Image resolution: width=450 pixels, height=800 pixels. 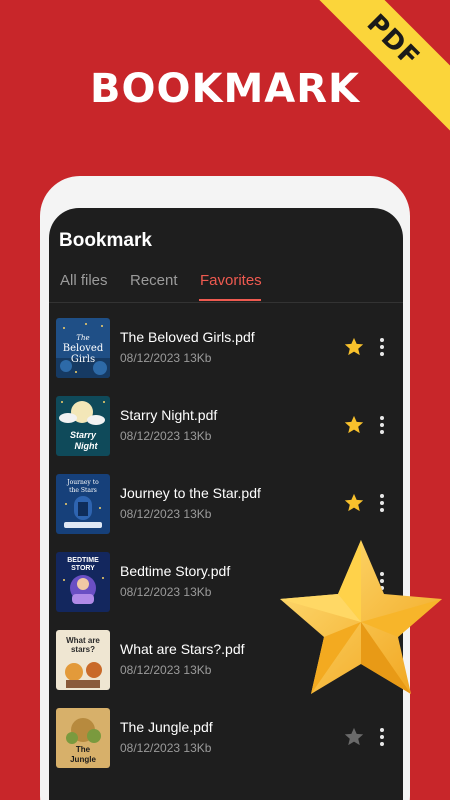 What do you see at coordinates (83, 759) in the screenshot?
I see `svg-text: Jungle` at bounding box center [83, 759].